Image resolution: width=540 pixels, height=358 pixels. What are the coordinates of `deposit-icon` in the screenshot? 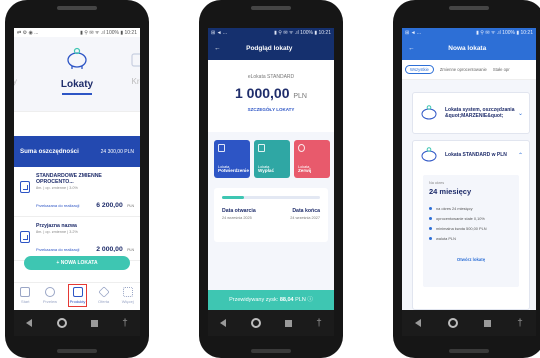 It's located at (25, 237).